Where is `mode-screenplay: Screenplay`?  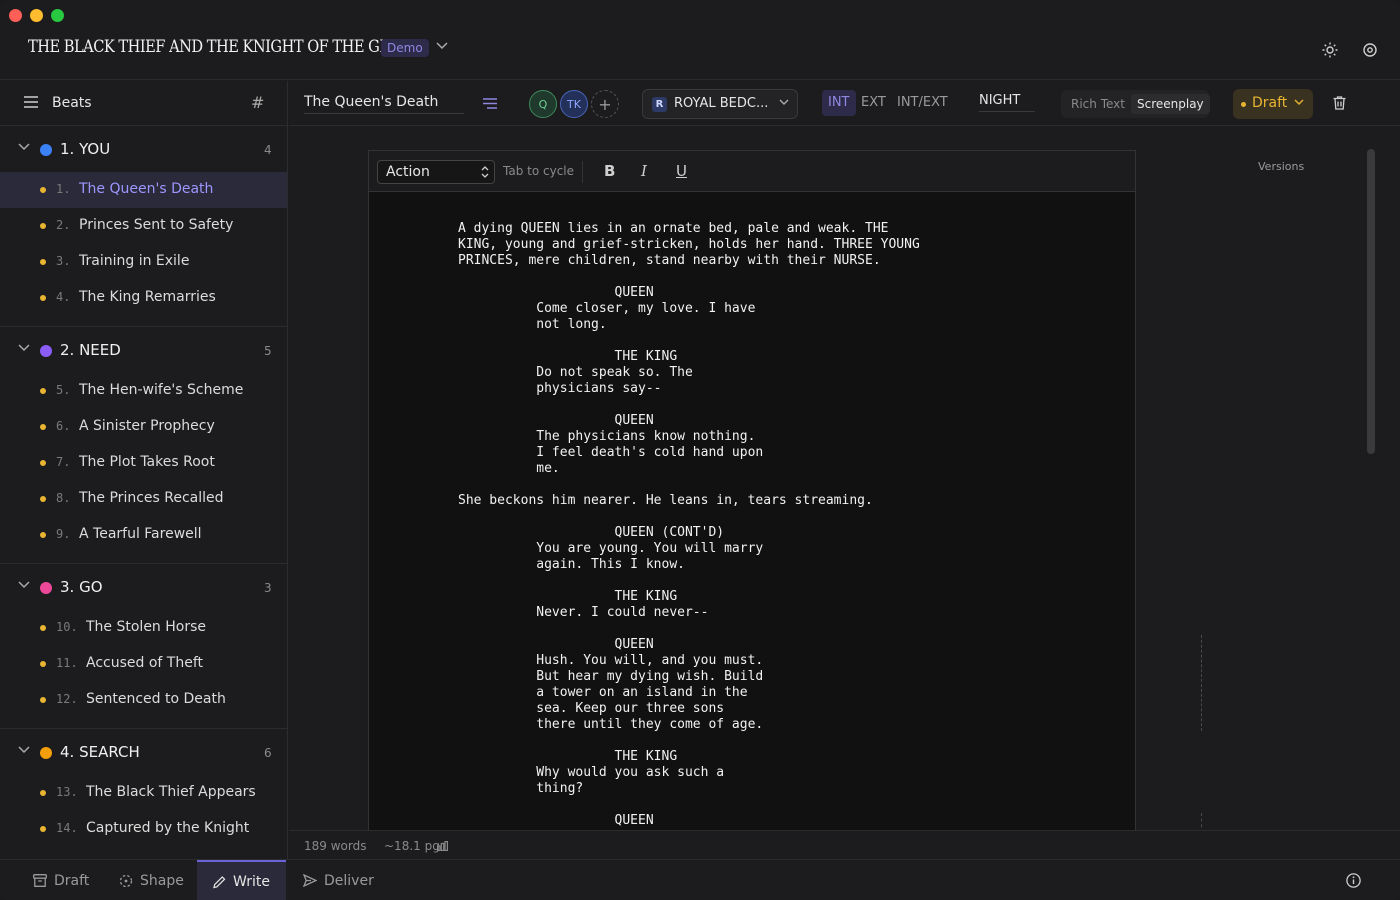 mode-screenplay: Screenplay is located at coordinates (1170, 104).